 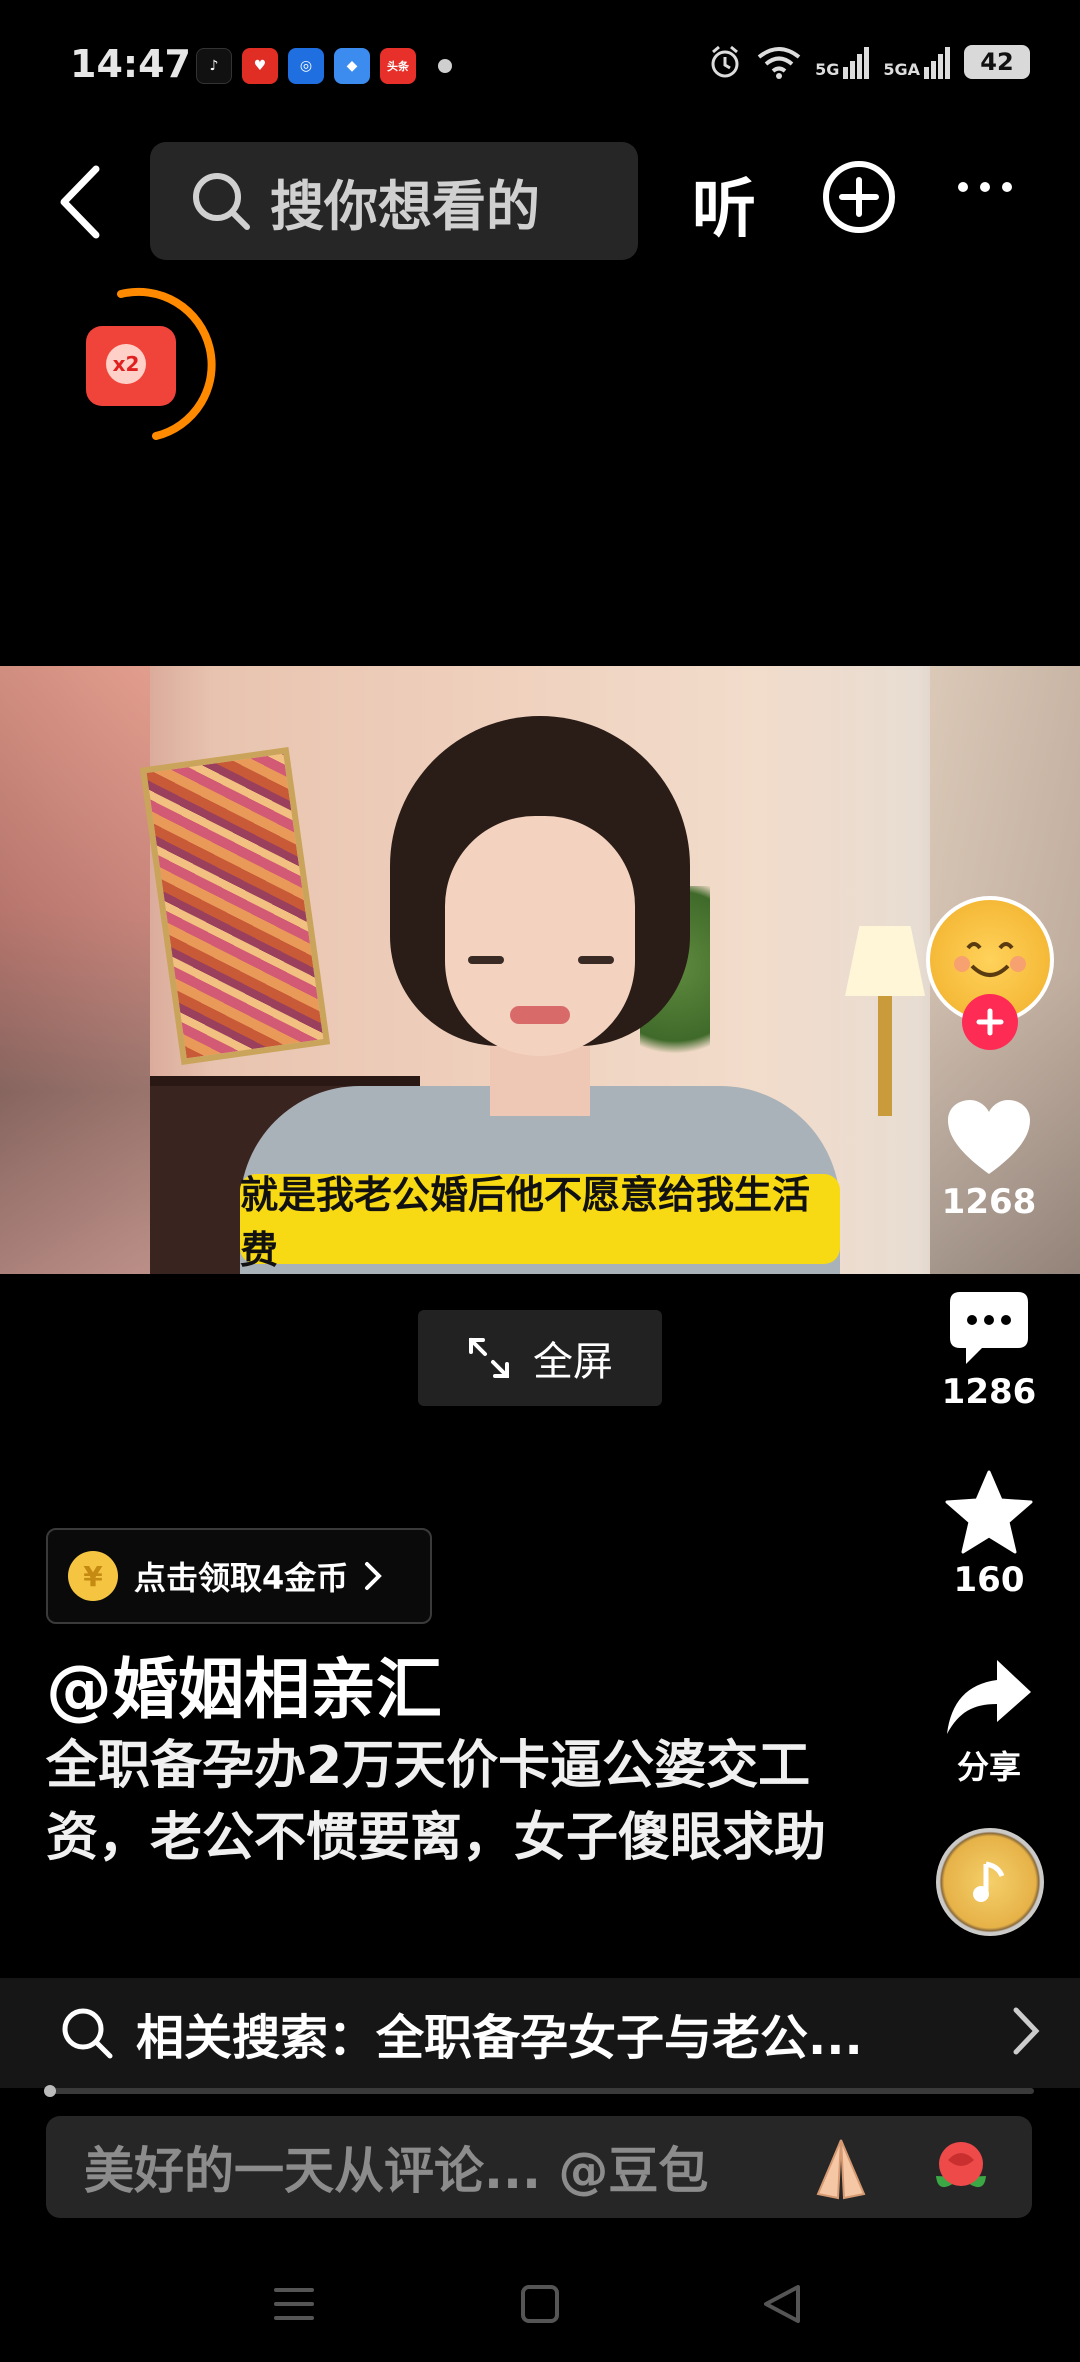 I want to click on video-subtitle: 就是我老公婚后他不愿意给我生活费, so click(x=540, y=1222).